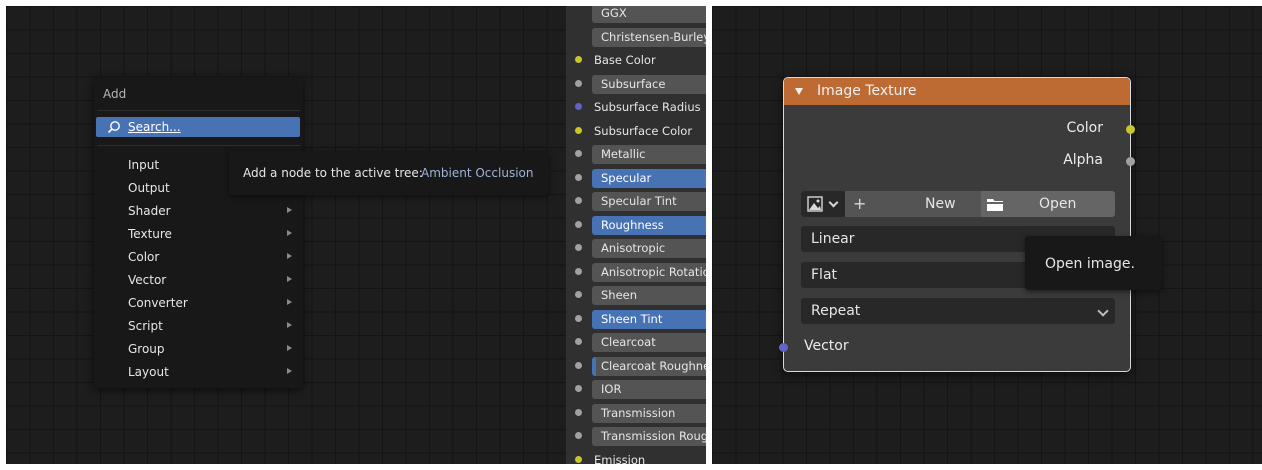  What do you see at coordinates (940, 204) in the screenshot?
I see `new-image-button: New` at bounding box center [940, 204].